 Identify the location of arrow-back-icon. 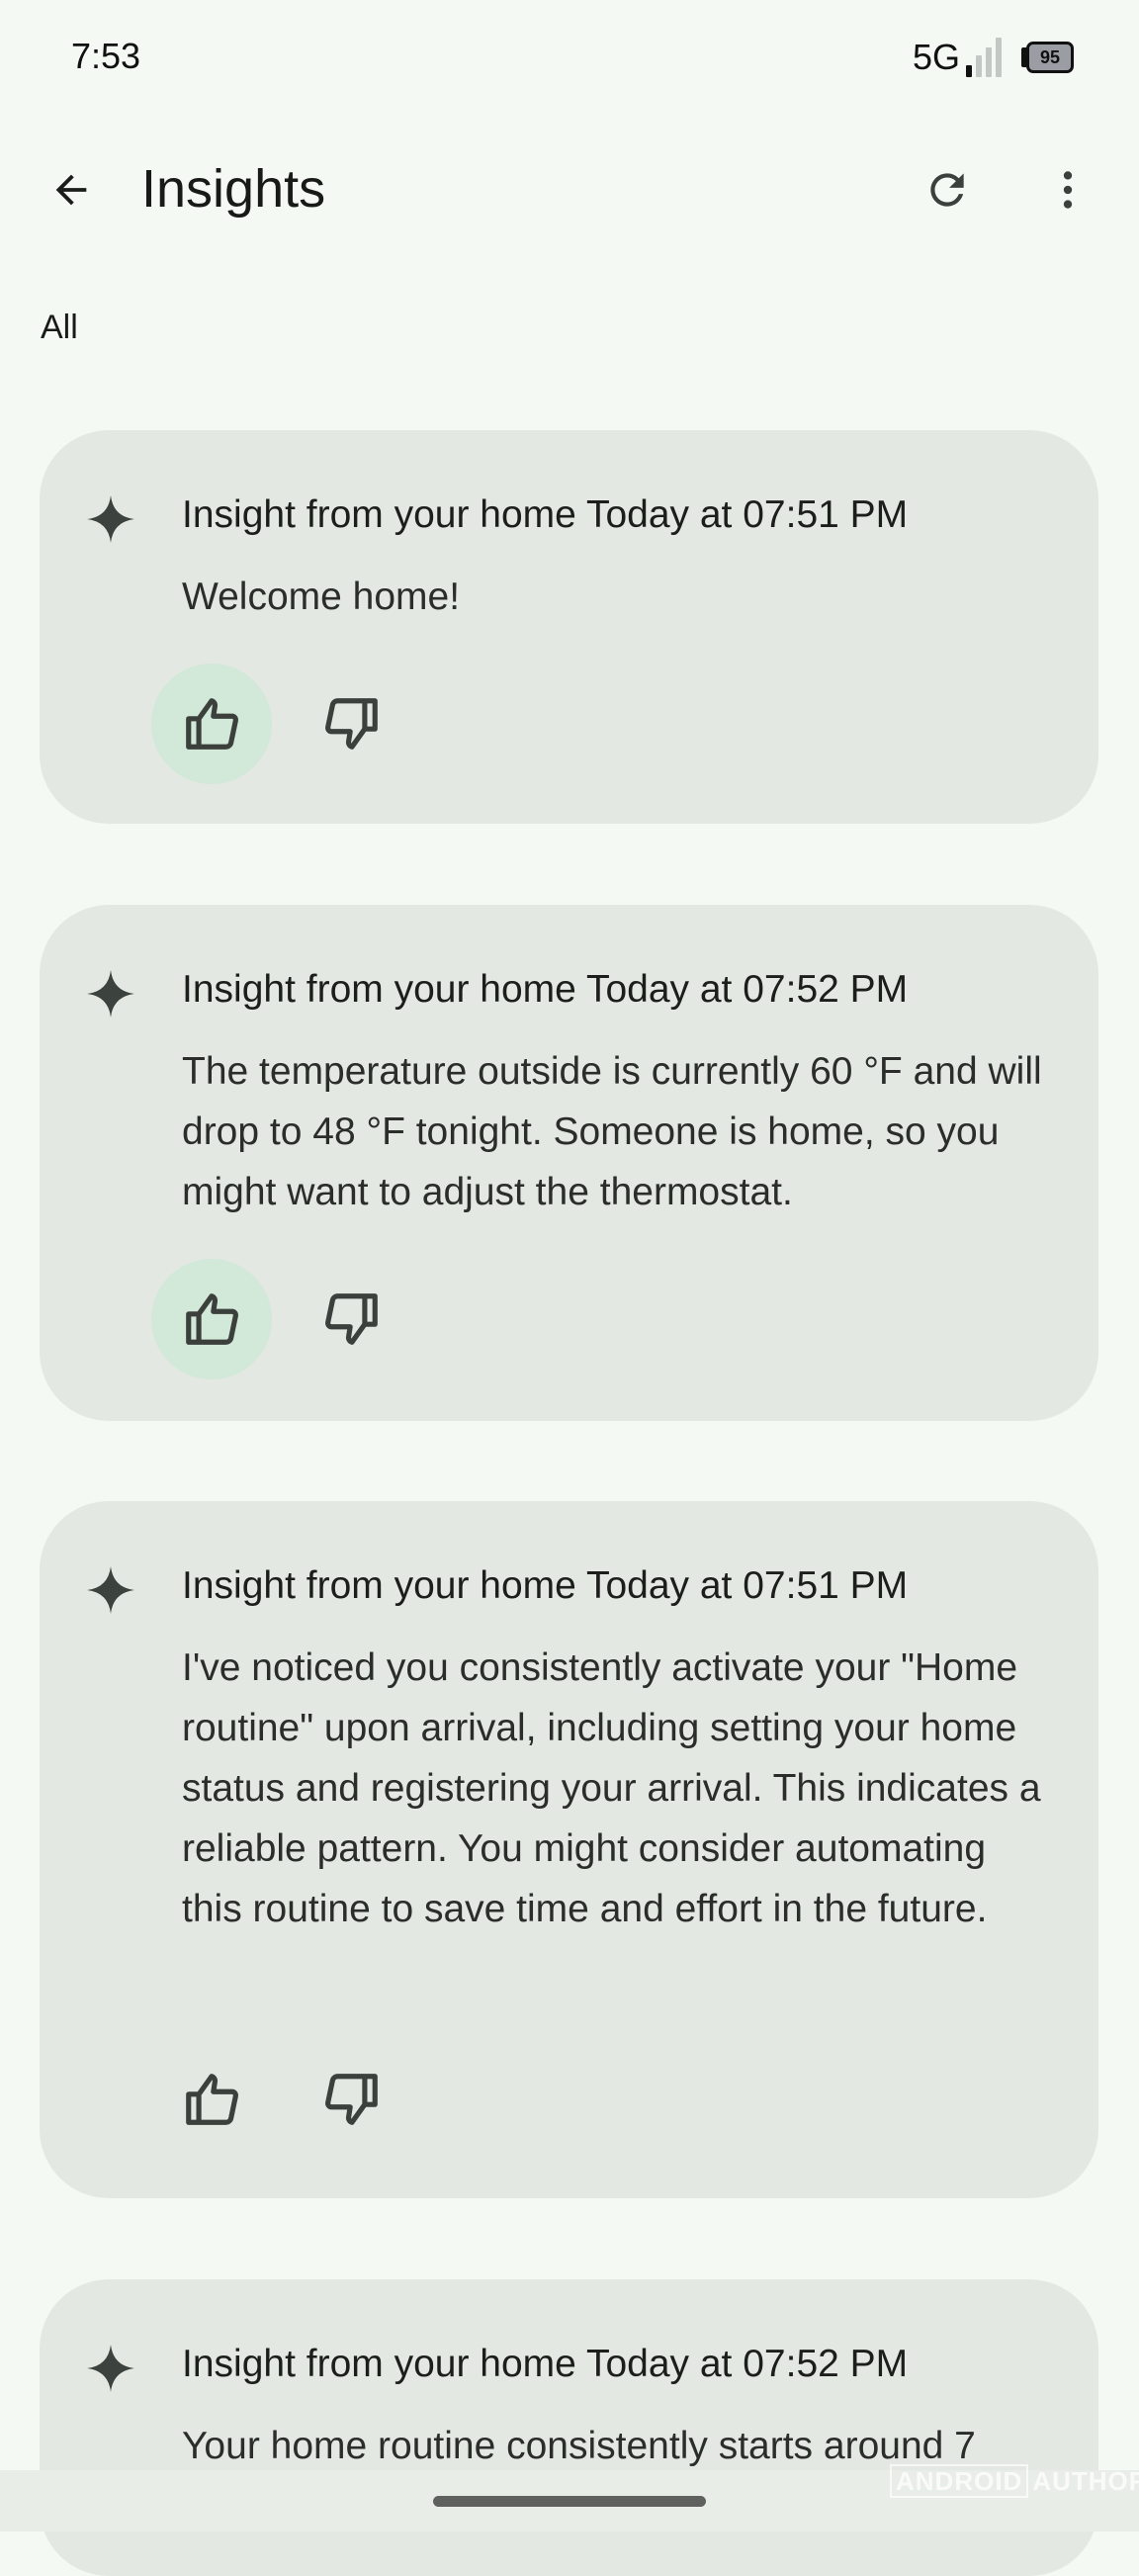
(71, 190).